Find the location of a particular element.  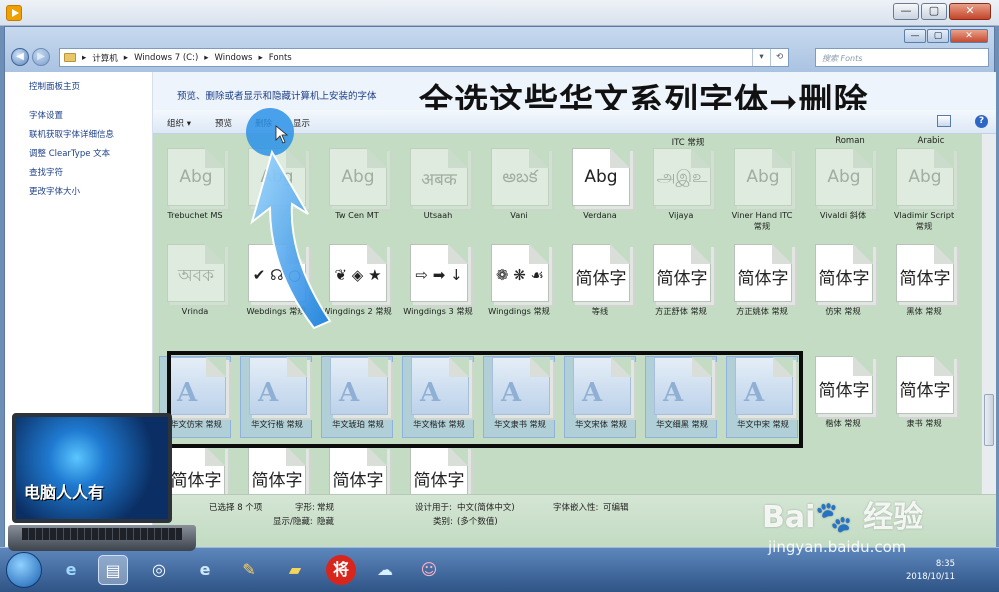

font-tile: Abg Vladimir Script 常规 is located at coordinates (924, 189).